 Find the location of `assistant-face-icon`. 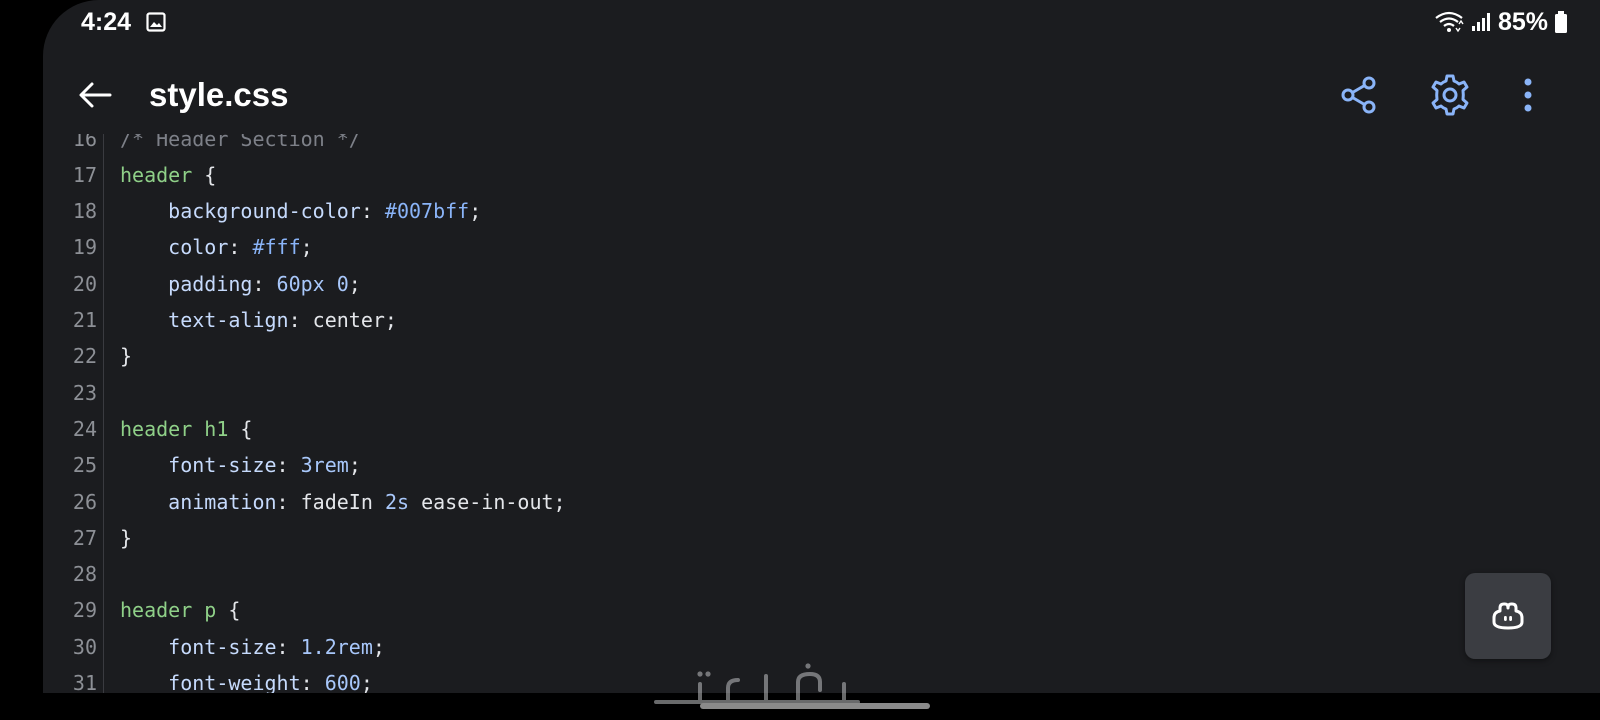

assistant-face-icon is located at coordinates (1508, 616).